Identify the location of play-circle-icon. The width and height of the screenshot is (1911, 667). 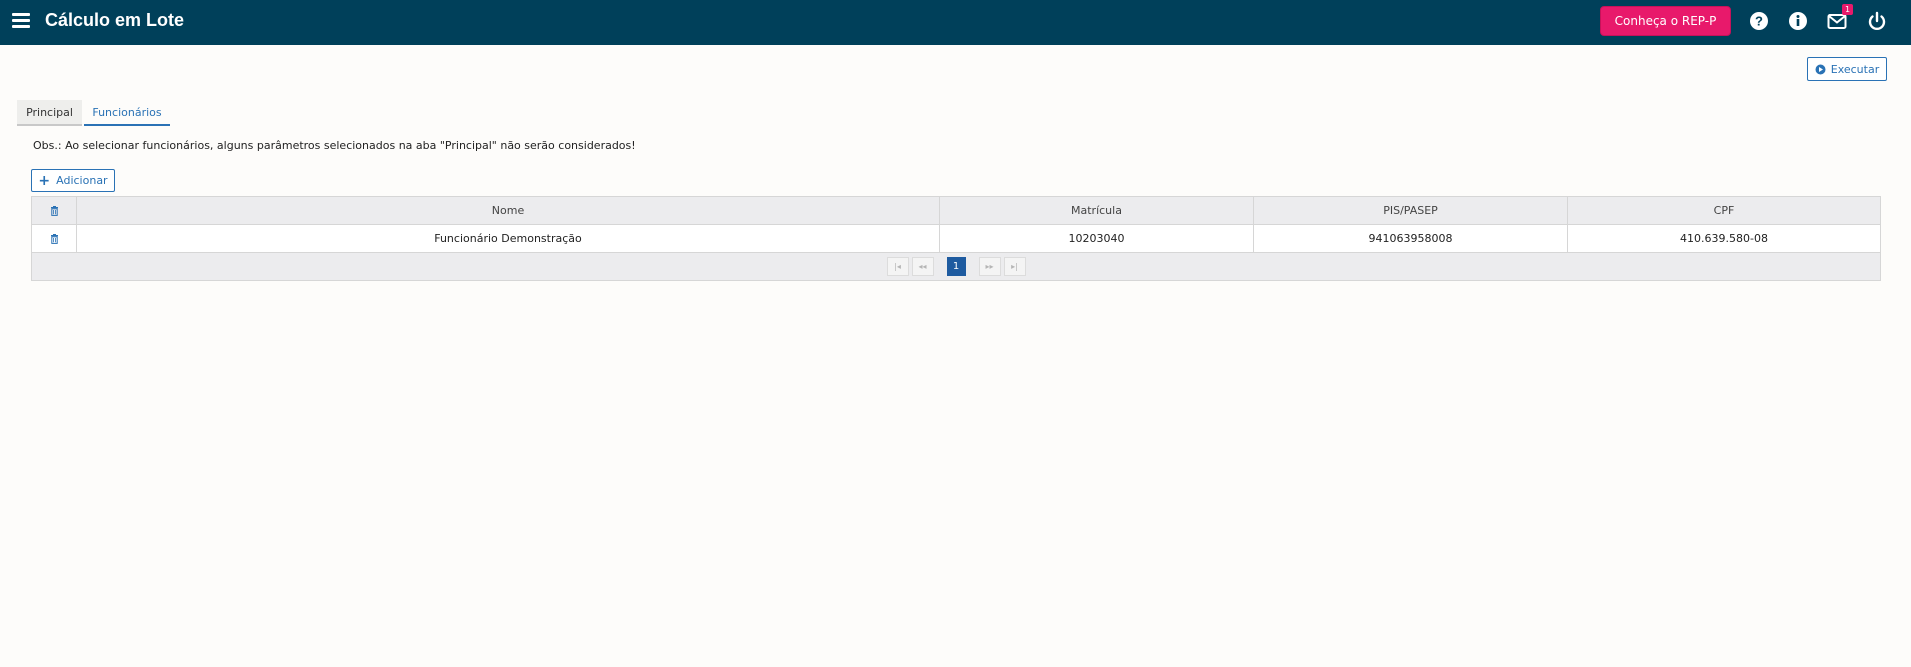
(1820, 69).